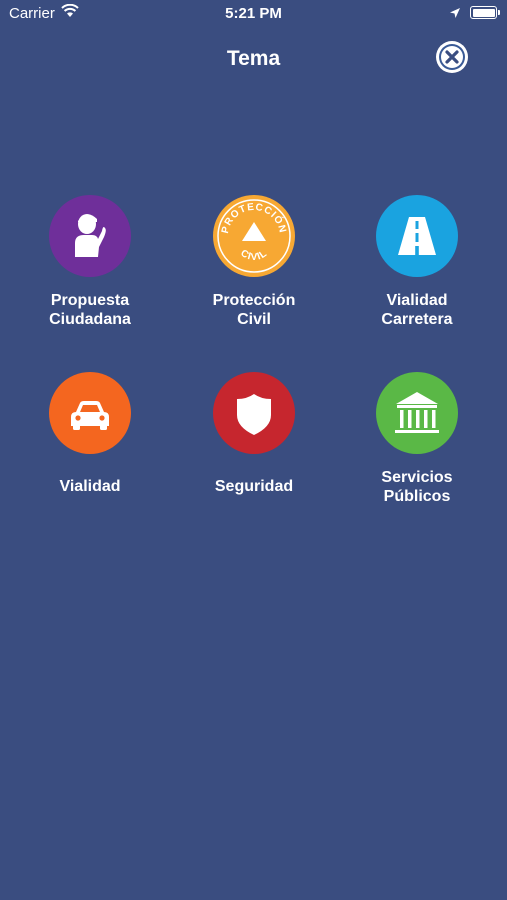 The image size is (507, 900). I want to click on topic-label: Propuesta Ciudadana, so click(90, 310).